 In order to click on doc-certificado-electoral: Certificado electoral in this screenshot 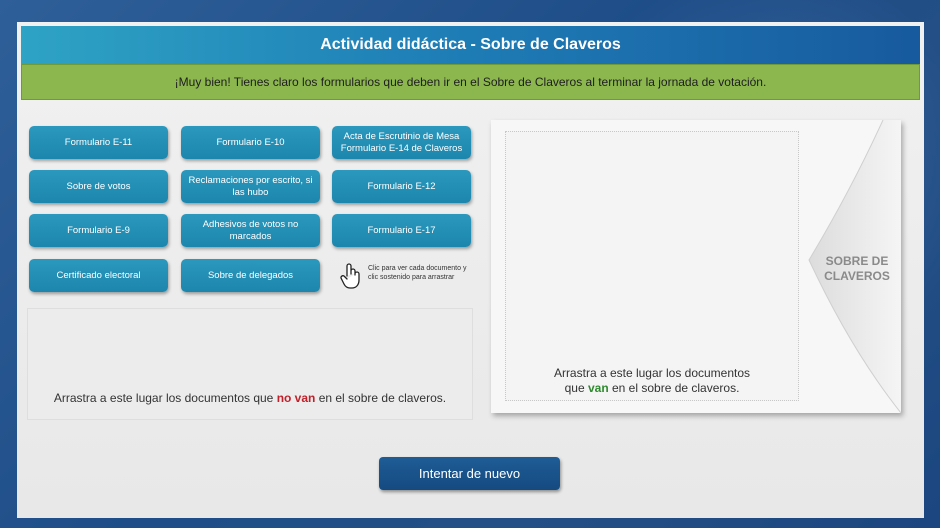, I will do `click(98, 275)`.